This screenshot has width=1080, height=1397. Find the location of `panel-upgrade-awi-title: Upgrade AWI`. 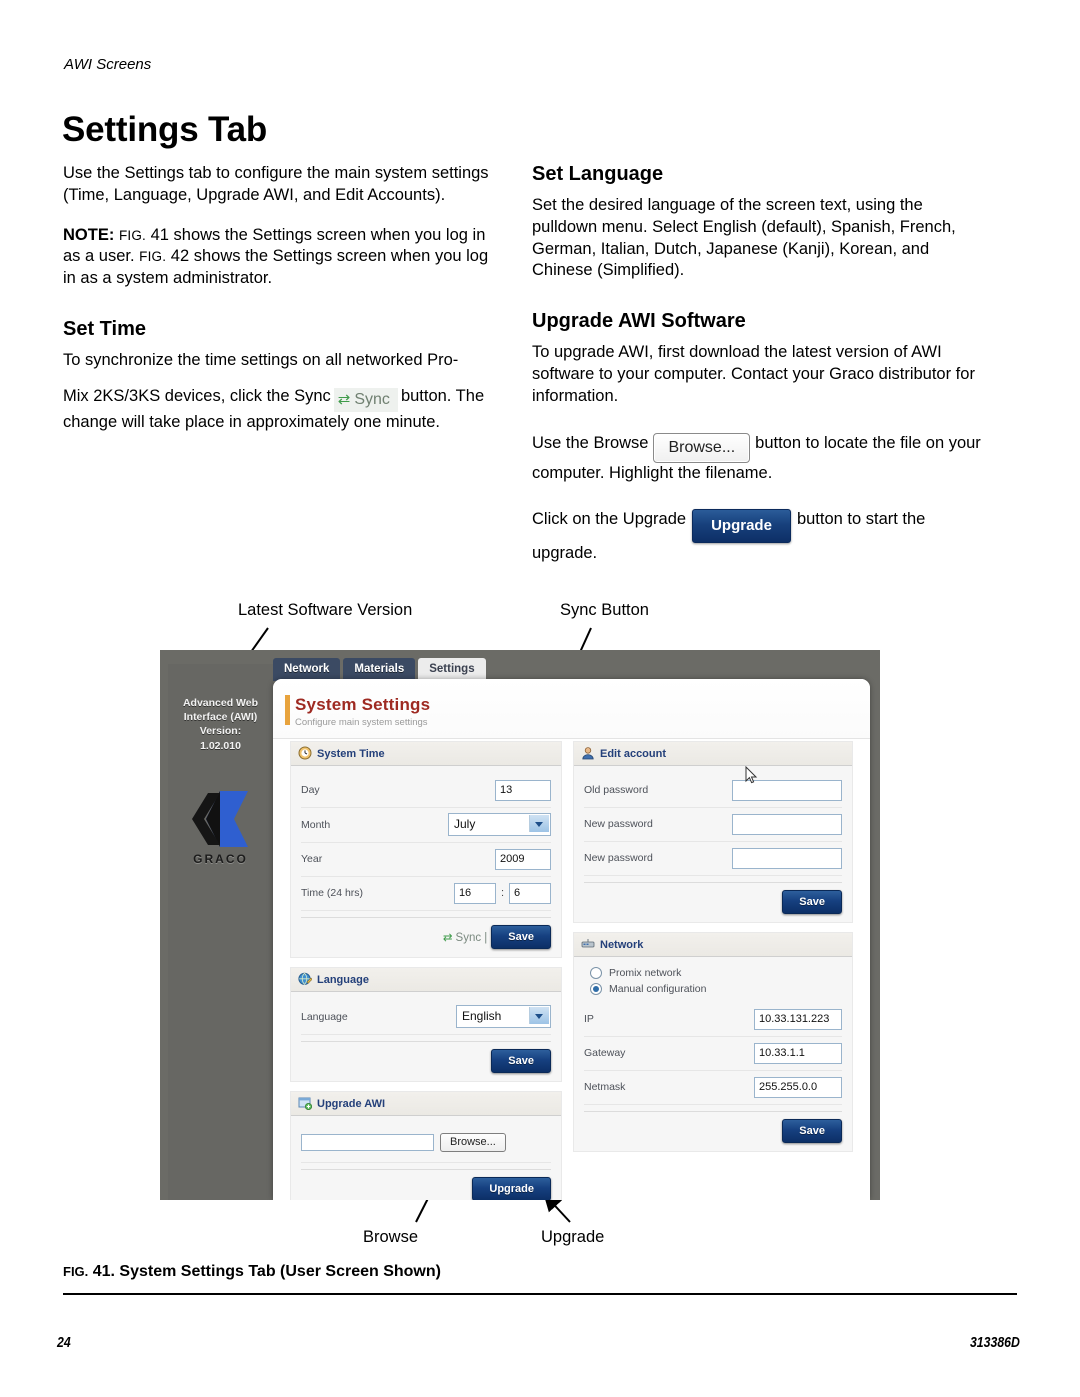

panel-upgrade-awi-title: Upgrade AWI is located at coordinates (351, 1104).